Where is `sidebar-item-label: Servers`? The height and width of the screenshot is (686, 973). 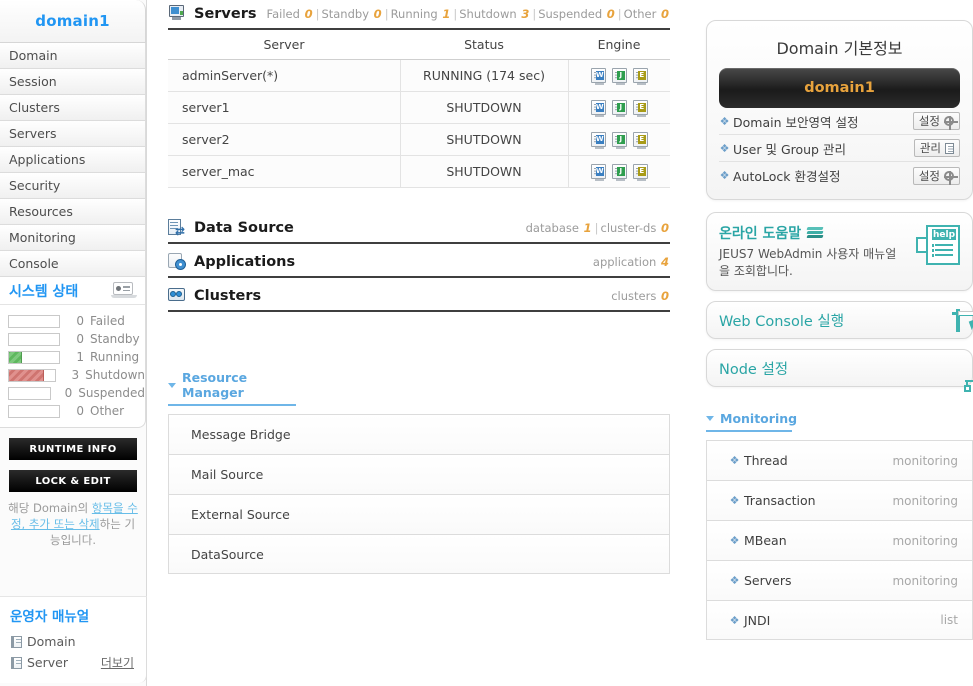 sidebar-item-label: Servers is located at coordinates (33, 133).